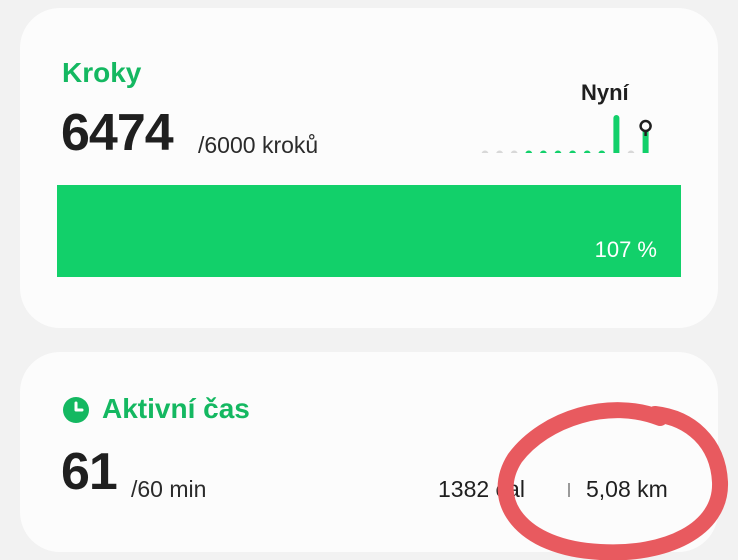 This screenshot has height=560, width=738. What do you see at coordinates (569, 490) in the screenshot?
I see `stat-divider` at bounding box center [569, 490].